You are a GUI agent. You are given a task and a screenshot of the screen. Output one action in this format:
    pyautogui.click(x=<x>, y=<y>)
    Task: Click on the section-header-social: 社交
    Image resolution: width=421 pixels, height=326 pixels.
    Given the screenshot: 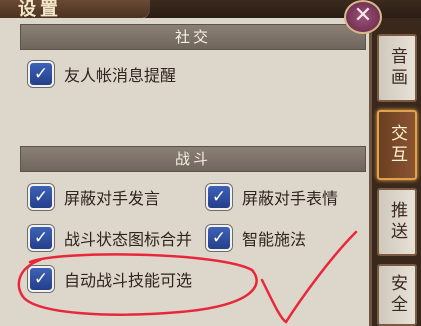 What is the action you would take?
    pyautogui.click(x=193, y=37)
    